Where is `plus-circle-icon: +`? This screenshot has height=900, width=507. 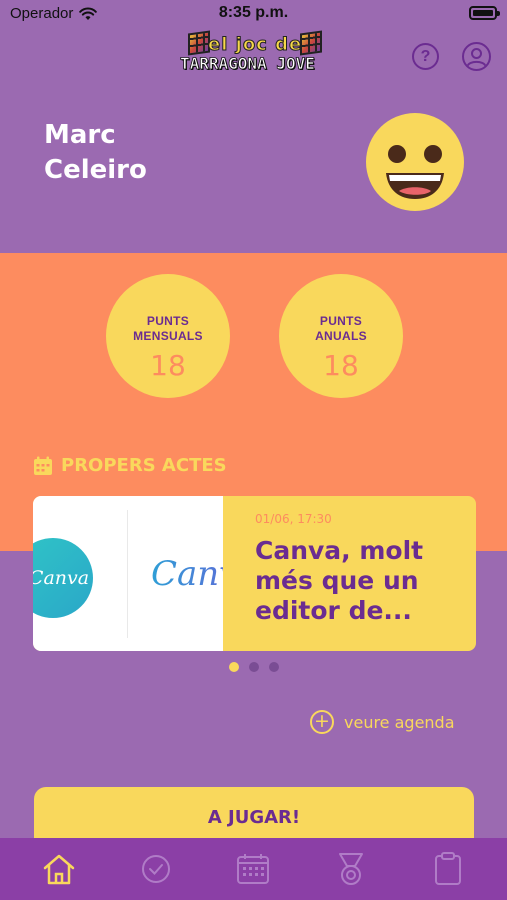
plus-circle-icon: + is located at coordinates (322, 722).